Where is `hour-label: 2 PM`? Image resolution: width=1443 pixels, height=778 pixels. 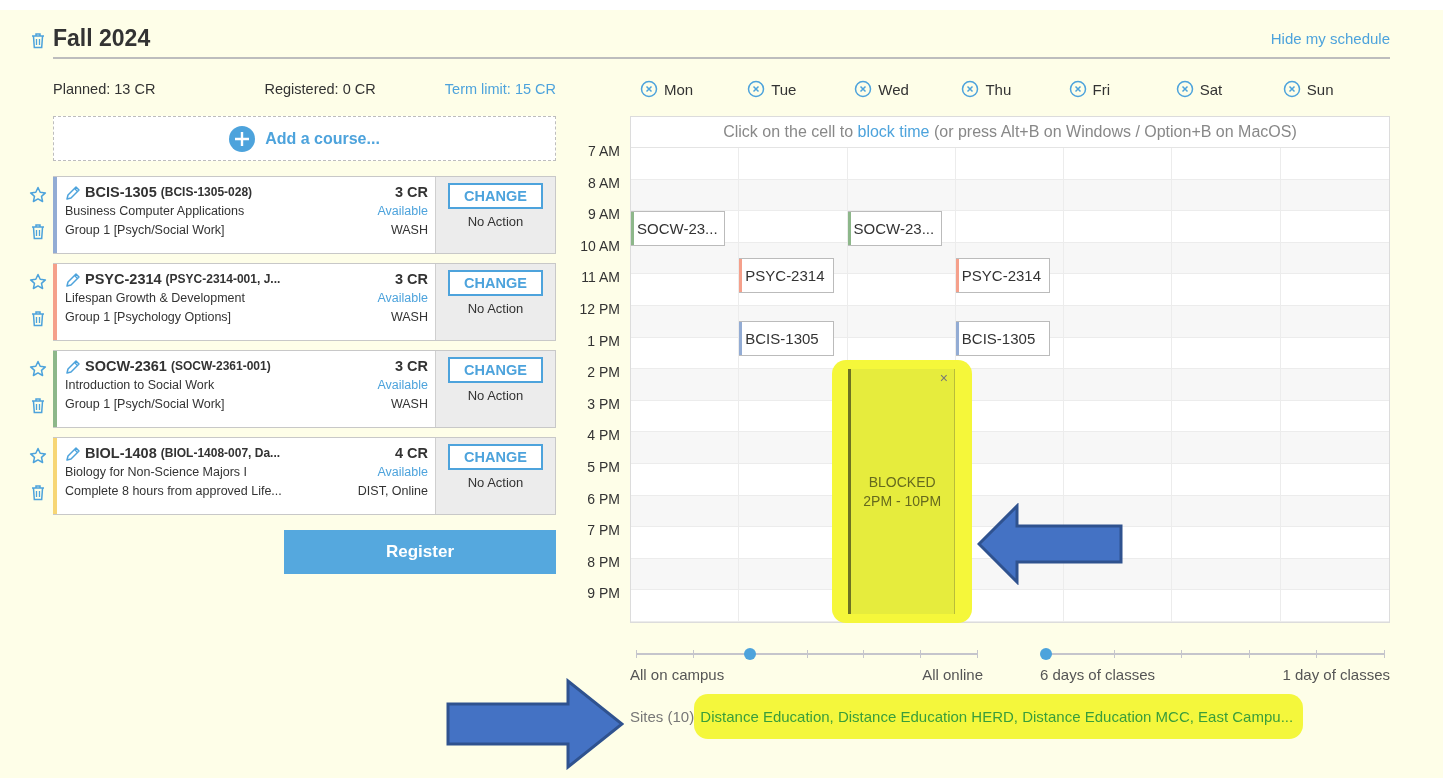
hour-label: 2 PM is located at coordinates (603, 374).